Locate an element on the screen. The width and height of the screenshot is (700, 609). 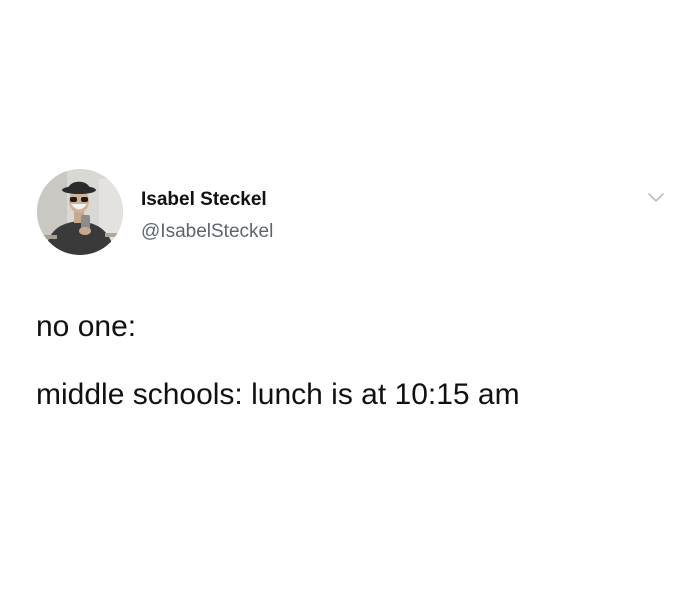
user-handle: @IsabelSteckel is located at coordinates (207, 232).